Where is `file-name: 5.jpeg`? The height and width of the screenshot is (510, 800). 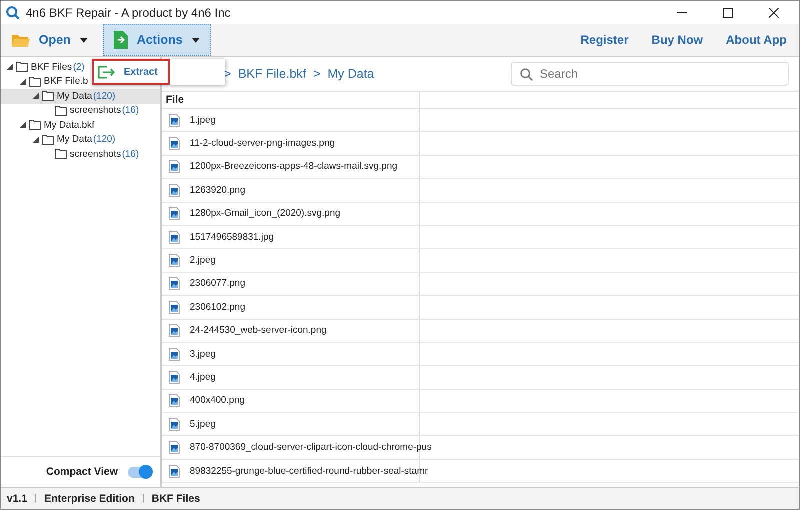
file-name: 5.jpeg is located at coordinates (203, 424).